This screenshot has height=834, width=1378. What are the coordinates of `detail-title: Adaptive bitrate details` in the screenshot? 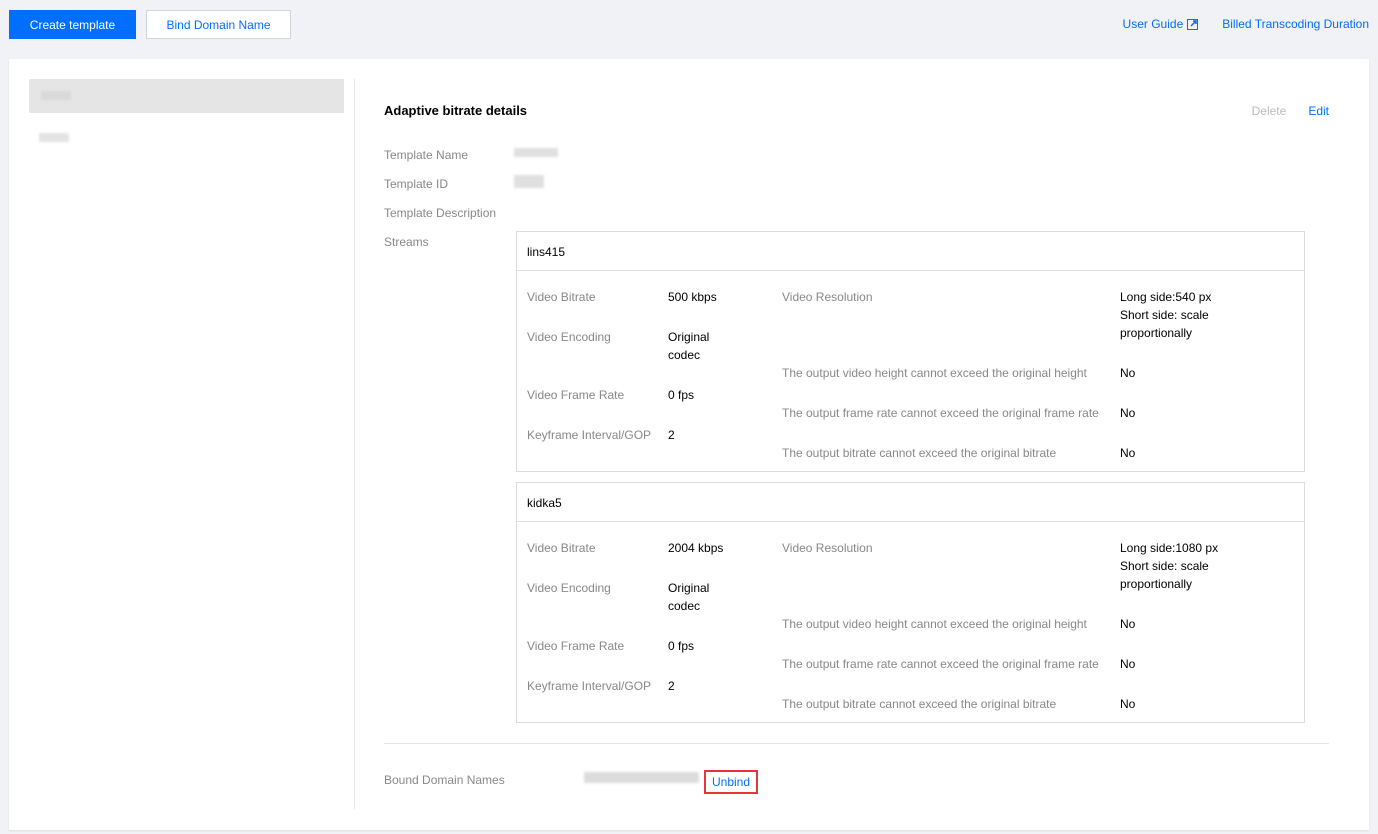 It's located at (456, 110).